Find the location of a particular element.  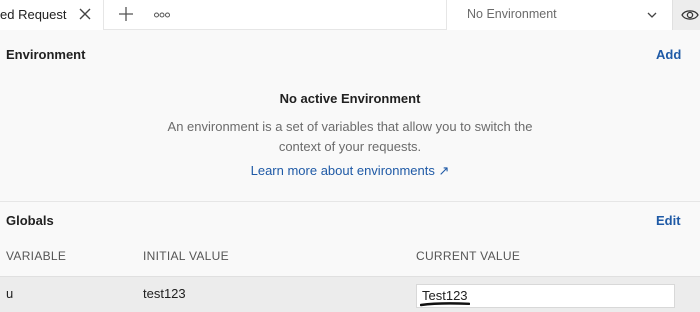

globals-section-title: Globals is located at coordinates (30, 220).